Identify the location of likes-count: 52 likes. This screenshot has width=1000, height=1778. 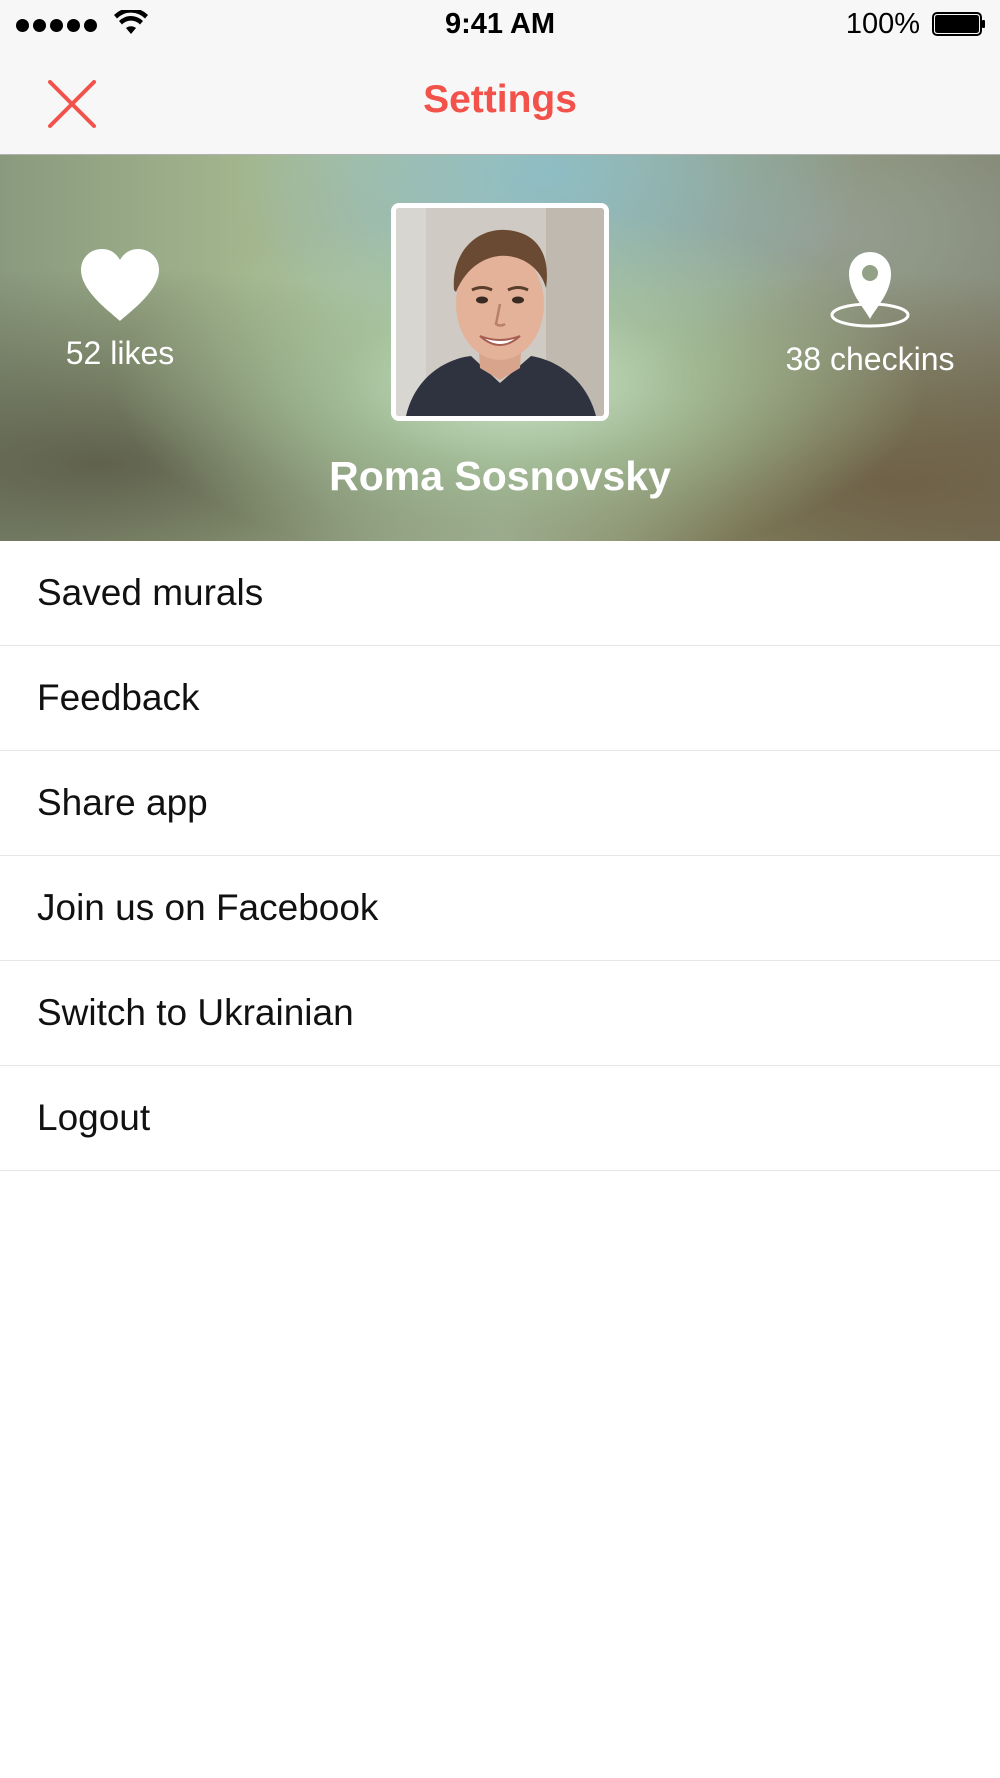
(120, 353).